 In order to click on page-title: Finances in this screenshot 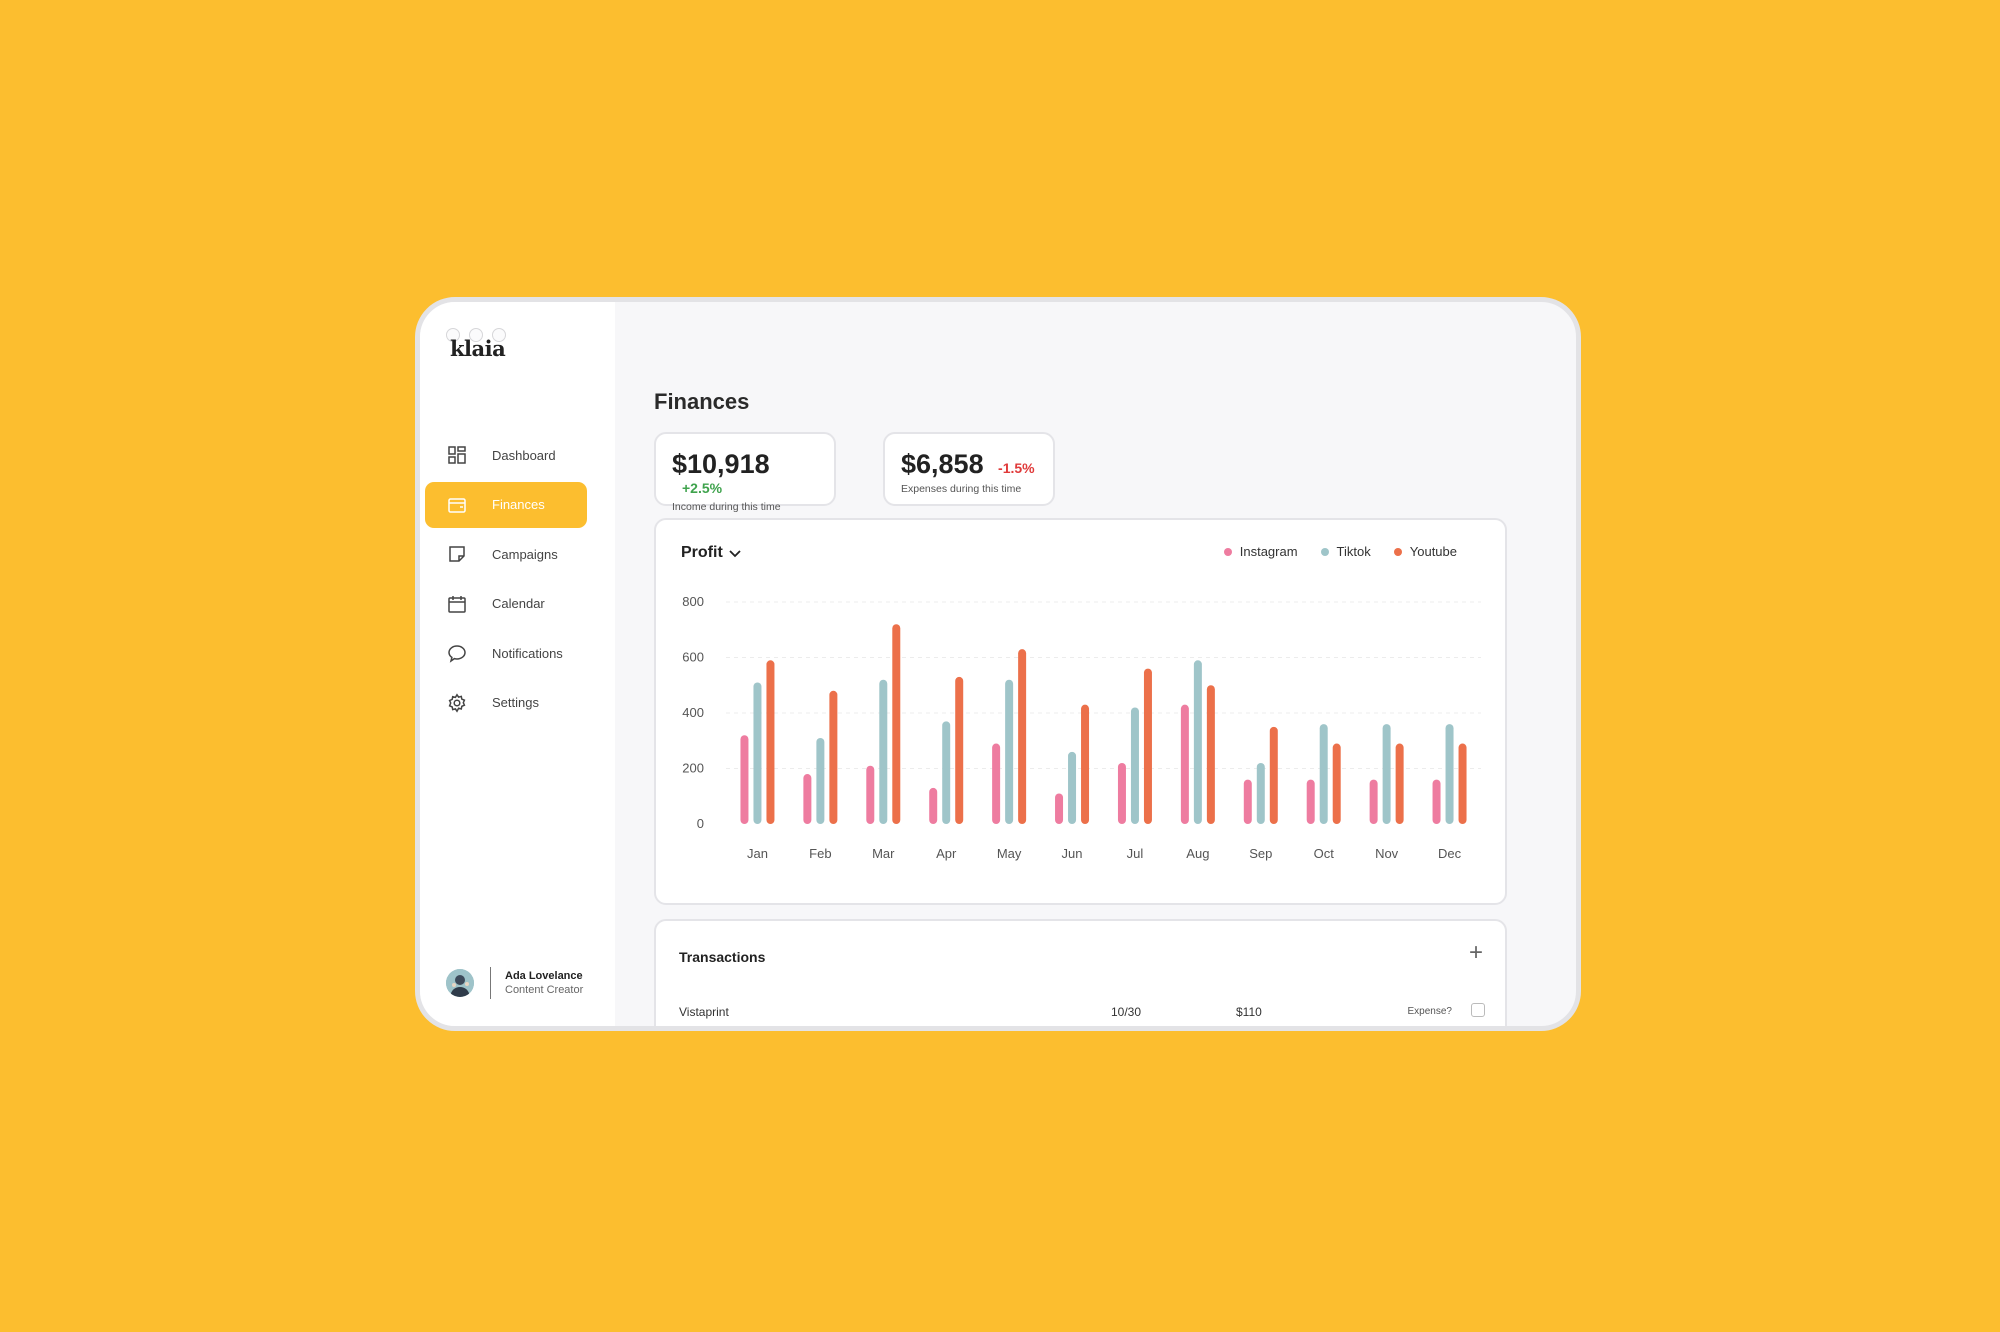, I will do `click(702, 401)`.